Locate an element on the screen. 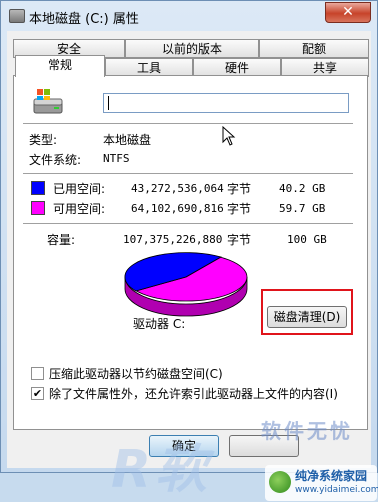 The image size is (378, 502). capacity-bytes: 107,375,226,880 is located at coordinates (173, 239).